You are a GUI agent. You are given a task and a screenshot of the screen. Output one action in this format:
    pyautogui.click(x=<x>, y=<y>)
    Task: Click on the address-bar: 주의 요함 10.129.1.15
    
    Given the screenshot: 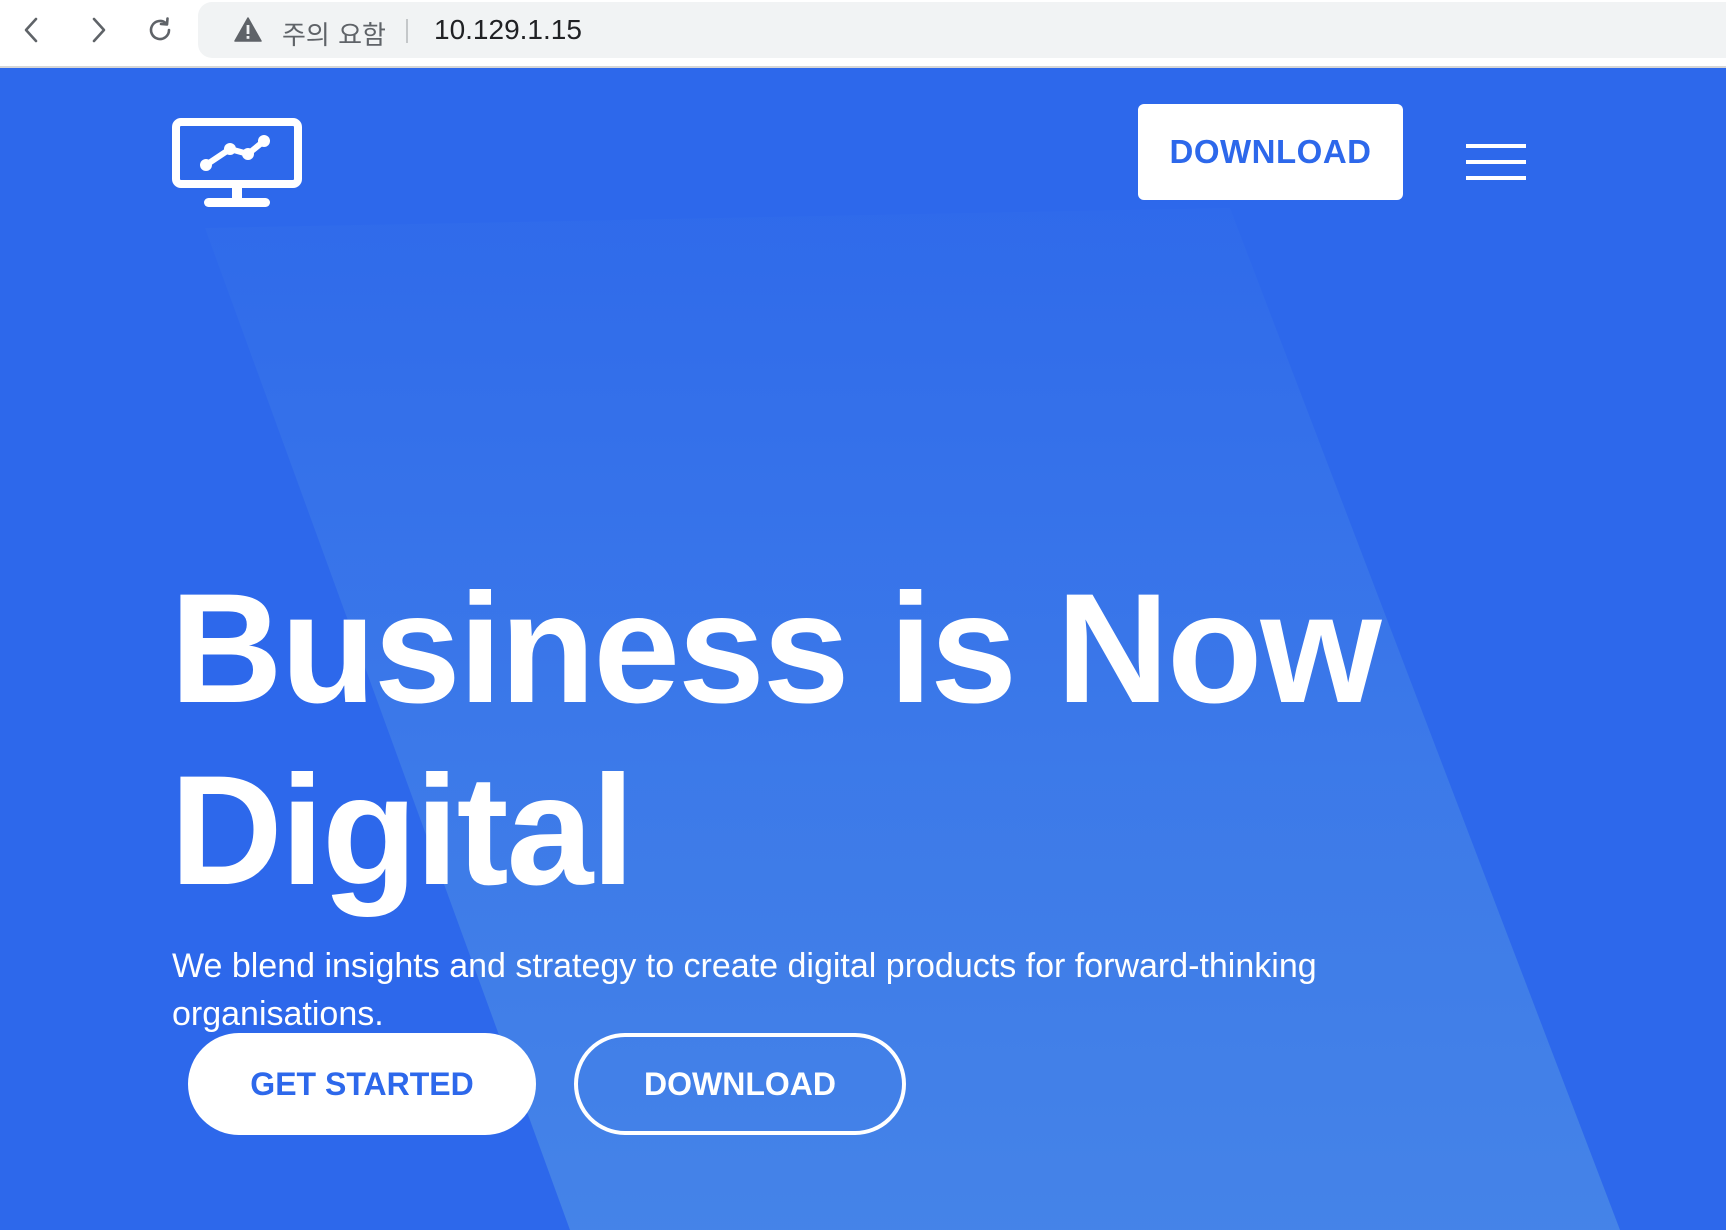 What is the action you would take?
    pyautogui.click(x=962, y=30)
    